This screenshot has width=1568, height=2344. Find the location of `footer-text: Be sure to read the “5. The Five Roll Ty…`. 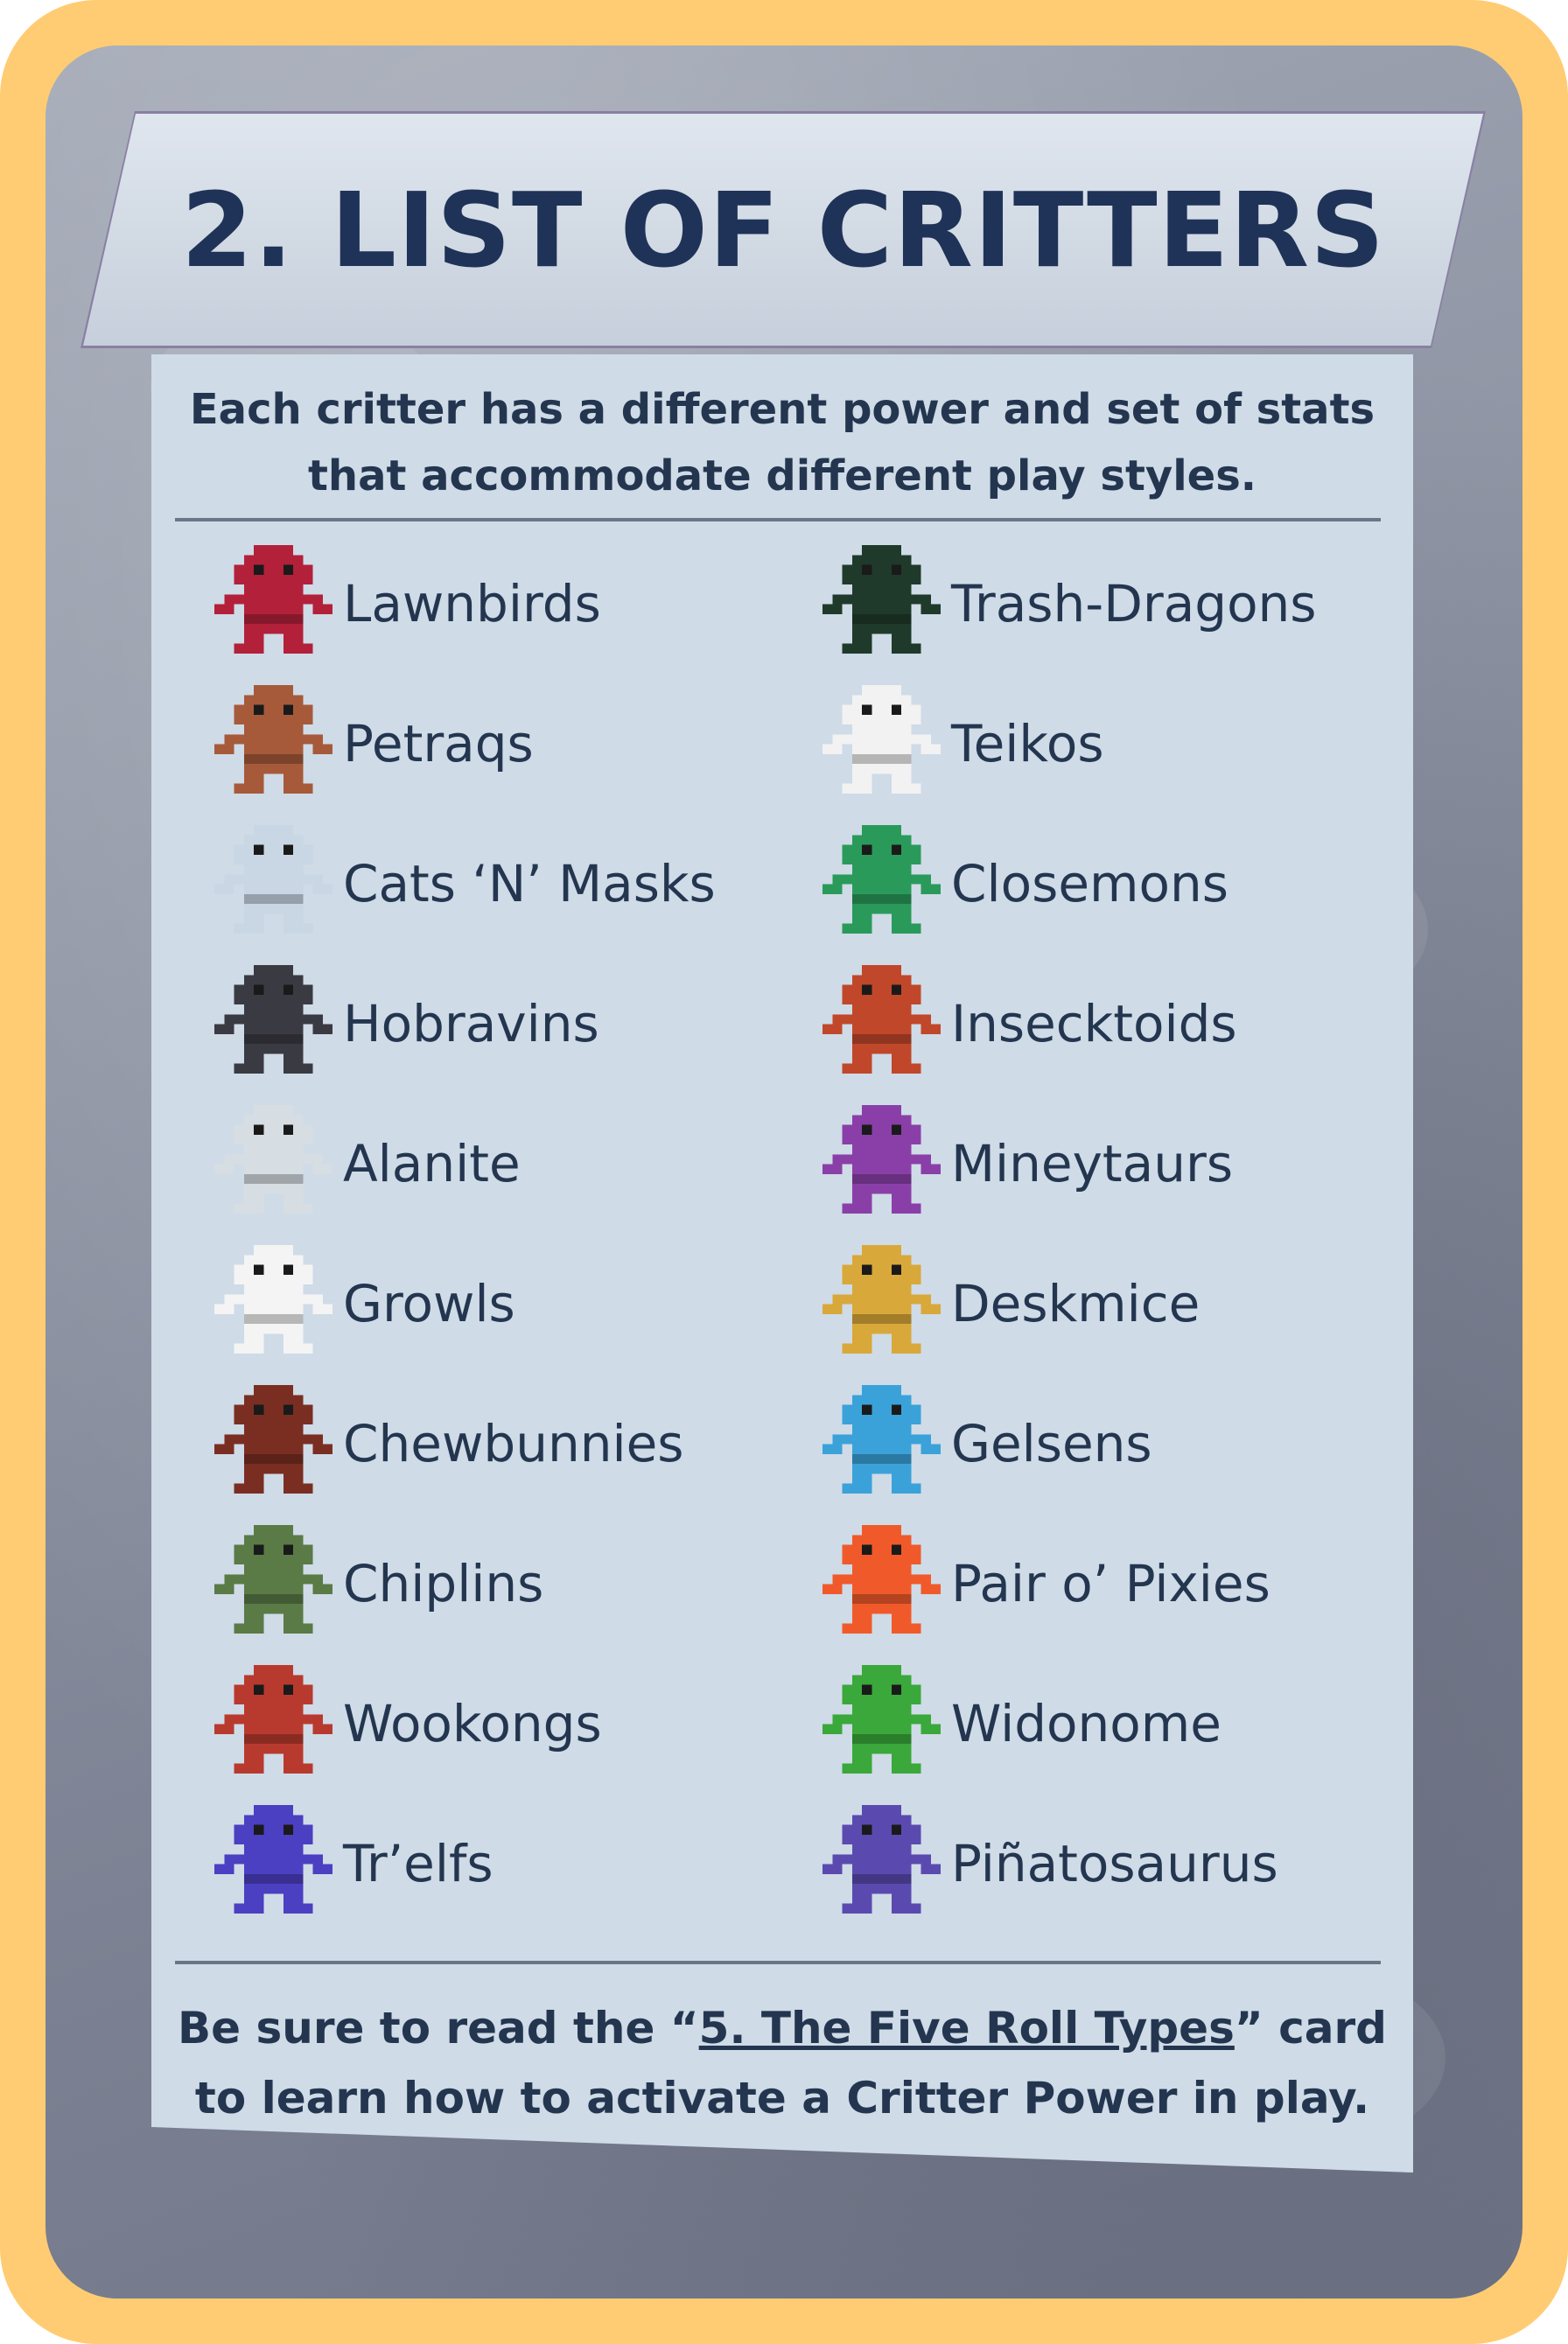

footer-text: Be sure to read the “5. The Five Roll Ty… is located at coordinates (782, 2063).